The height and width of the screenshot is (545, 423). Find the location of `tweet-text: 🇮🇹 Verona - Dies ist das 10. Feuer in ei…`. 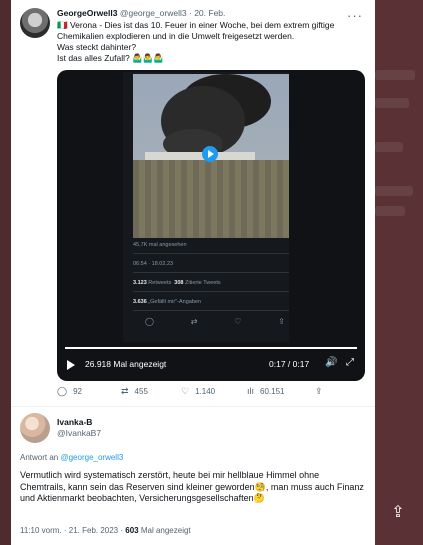

tweet-text: 🇮🇹 Verona - Dies ist das 10. Feuer in ei… is located at coordinates (209, 42).